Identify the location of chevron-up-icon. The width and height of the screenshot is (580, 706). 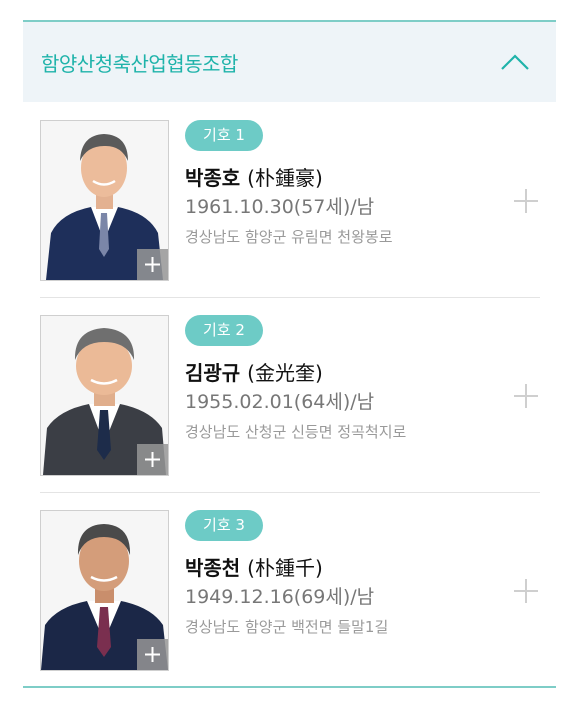
(515, 62).